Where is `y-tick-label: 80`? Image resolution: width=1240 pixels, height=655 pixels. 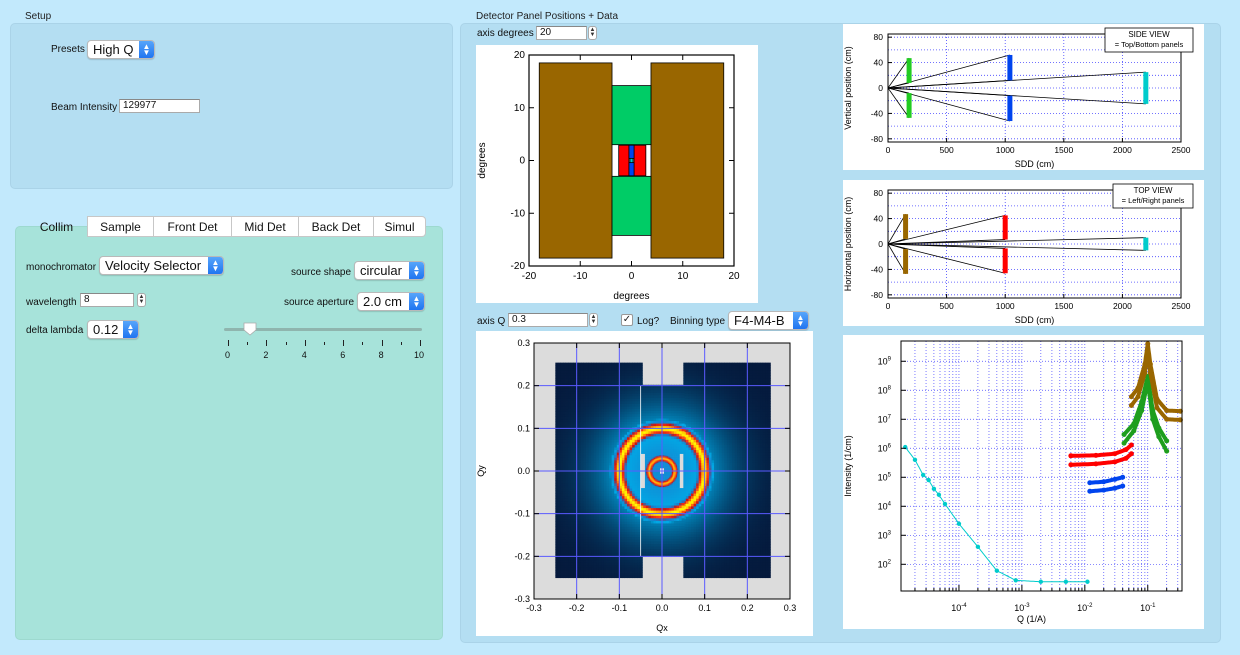 y-tick-label: 80 is located at coordinates (879, 37).